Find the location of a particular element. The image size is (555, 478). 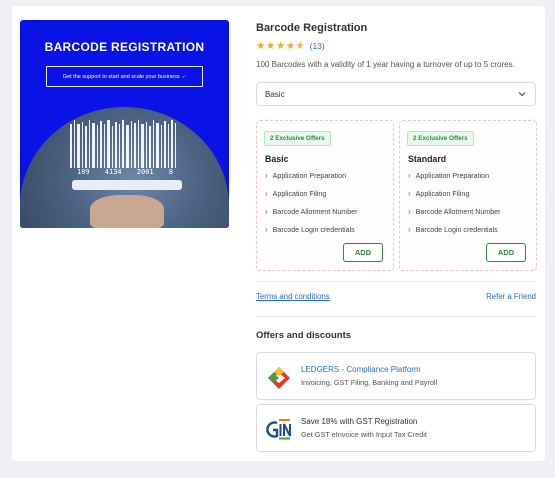

plan-name: Basic is located at coordinates (277, 159).